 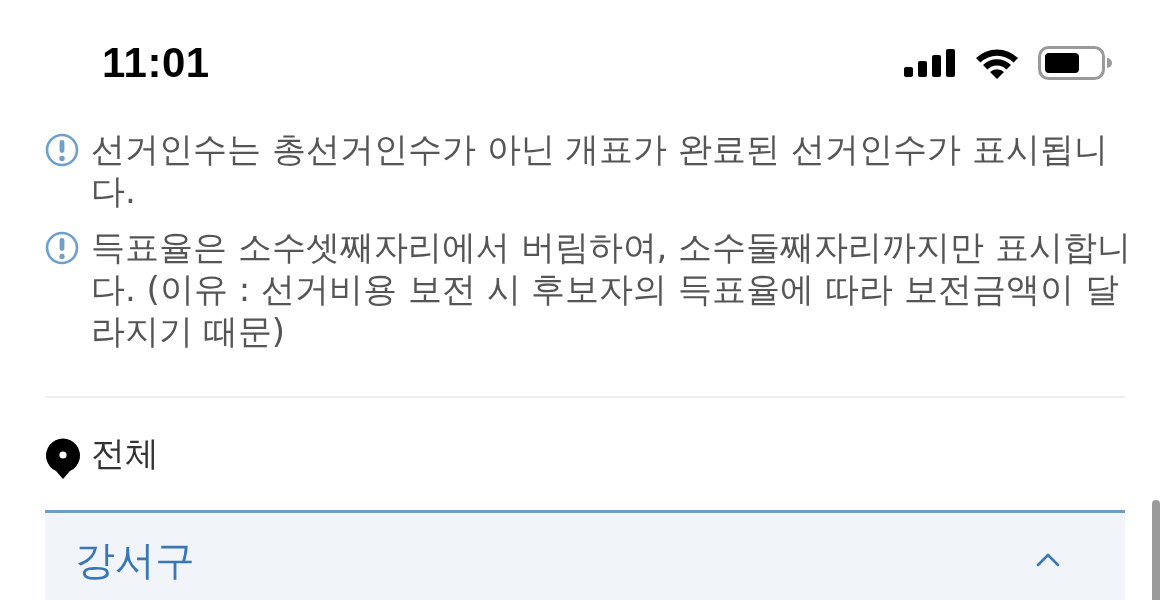 I want to click on location-pin-icon, so click(x=63, y=458).